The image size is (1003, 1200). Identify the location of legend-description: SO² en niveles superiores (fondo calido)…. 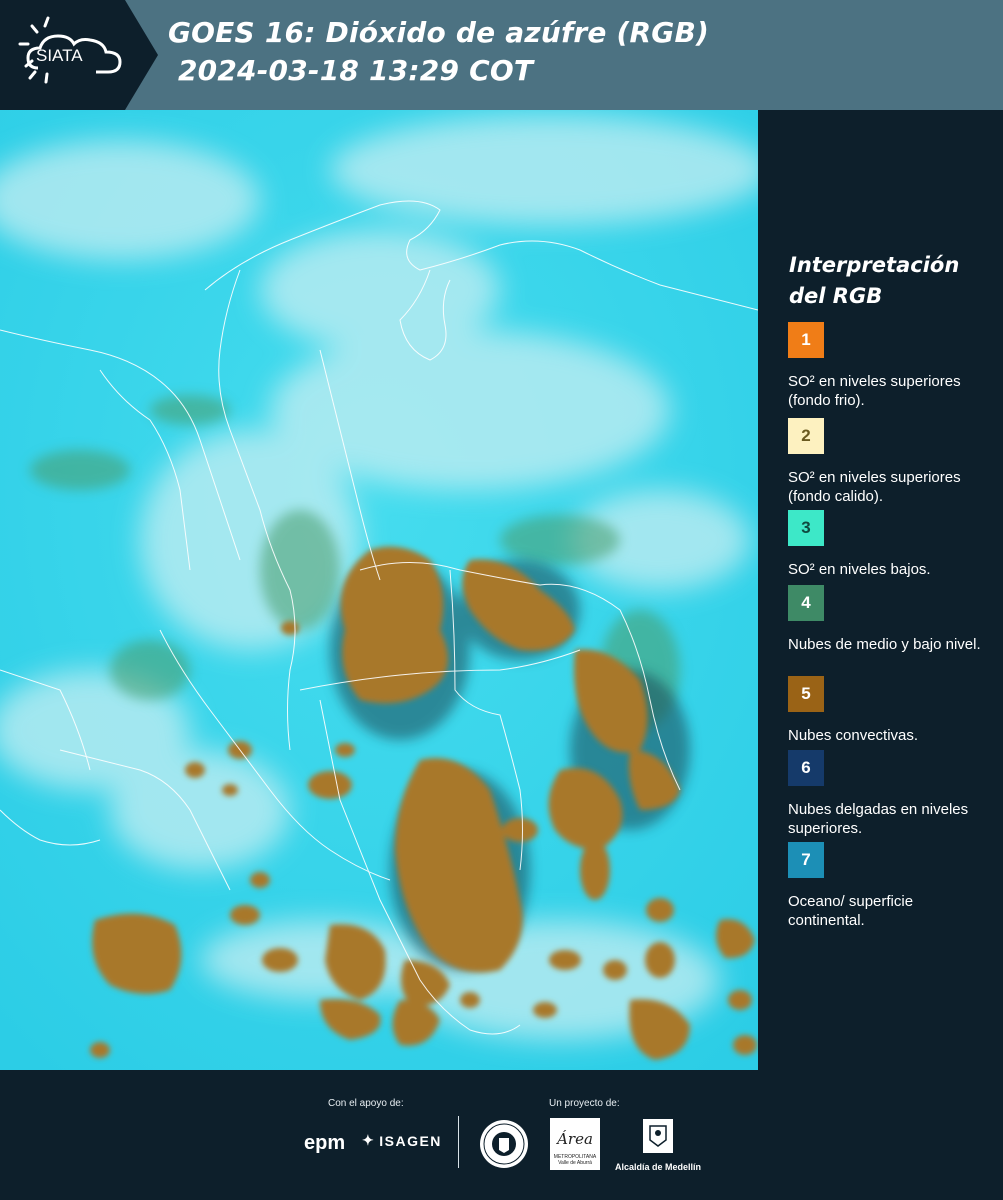
(874, 487).